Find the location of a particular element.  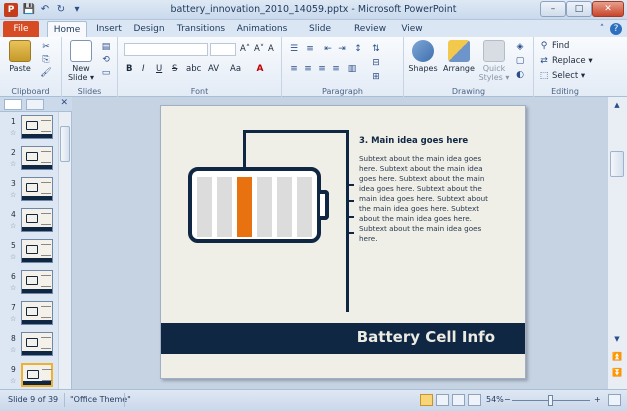

font-size-select is located at coordinates (223, 49).